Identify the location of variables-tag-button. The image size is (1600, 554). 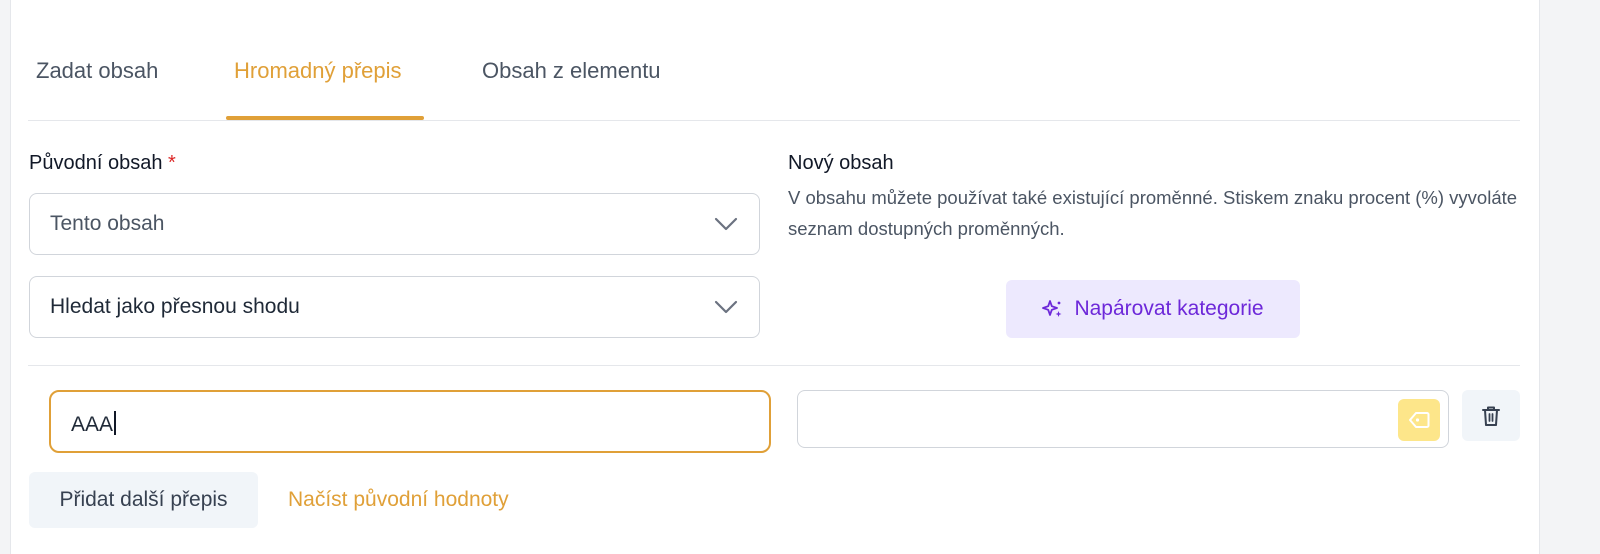
(1419, 420).